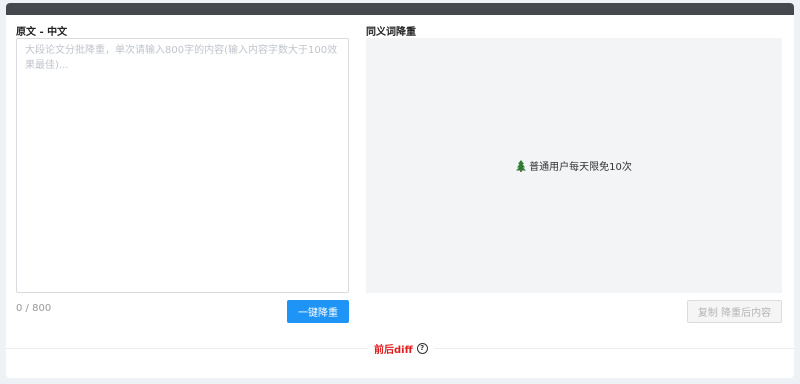 The width and height of the screenshot is (800, 384). Describe the element at coordinates (393, 350) in the screenshot. I see `diff-label: 前后diff` at that location.